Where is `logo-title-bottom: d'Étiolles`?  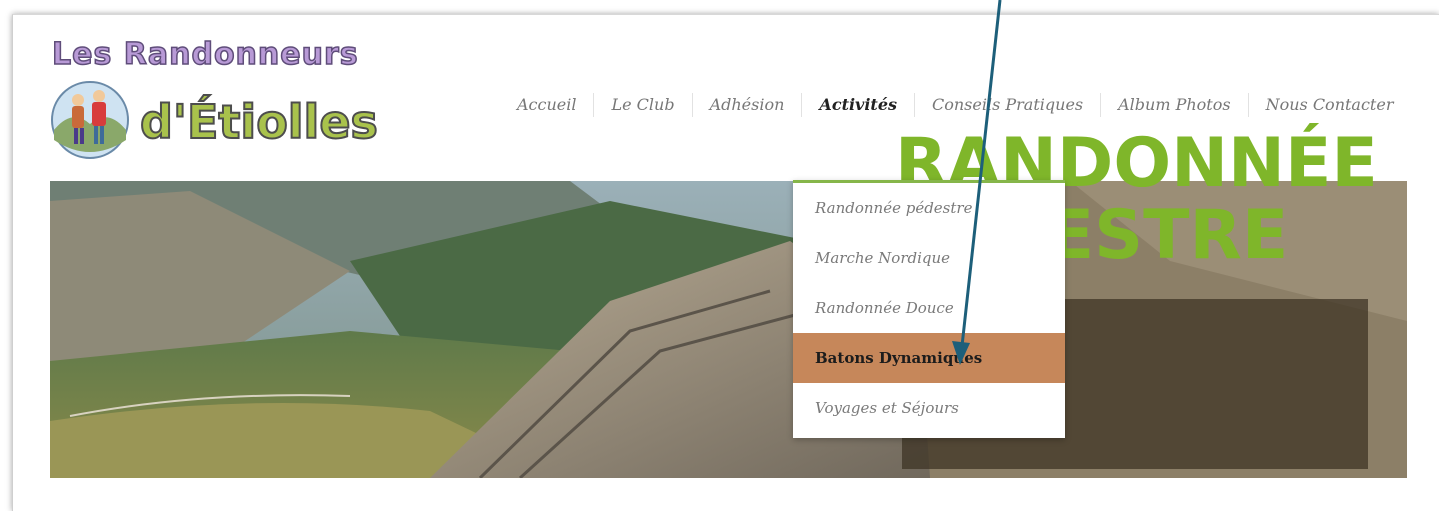 logo-title-bottom: d'Étiolles is located at coordinates (259, 122).